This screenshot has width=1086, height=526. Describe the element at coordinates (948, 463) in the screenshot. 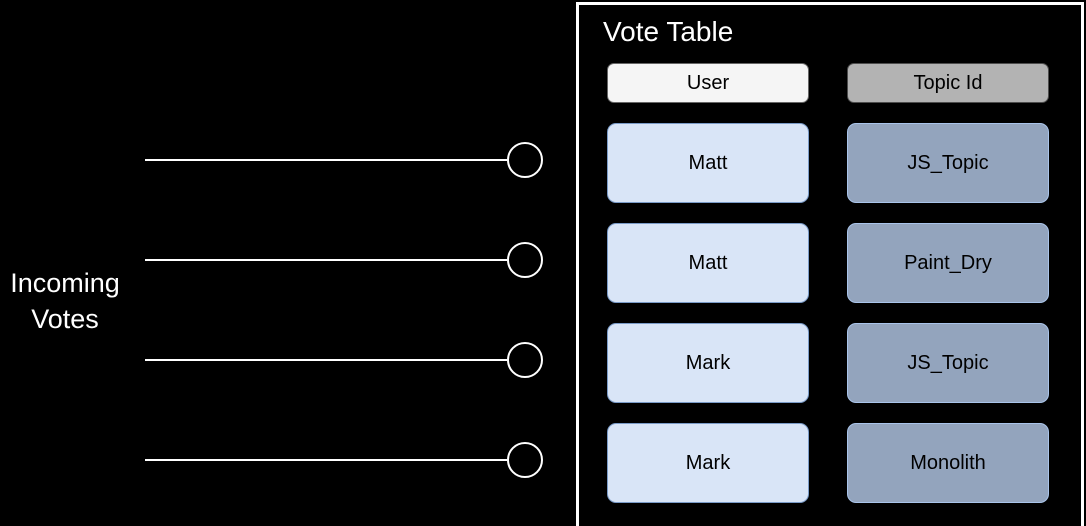

I see `table-row-cell-topic-4: Monolith` at that location.